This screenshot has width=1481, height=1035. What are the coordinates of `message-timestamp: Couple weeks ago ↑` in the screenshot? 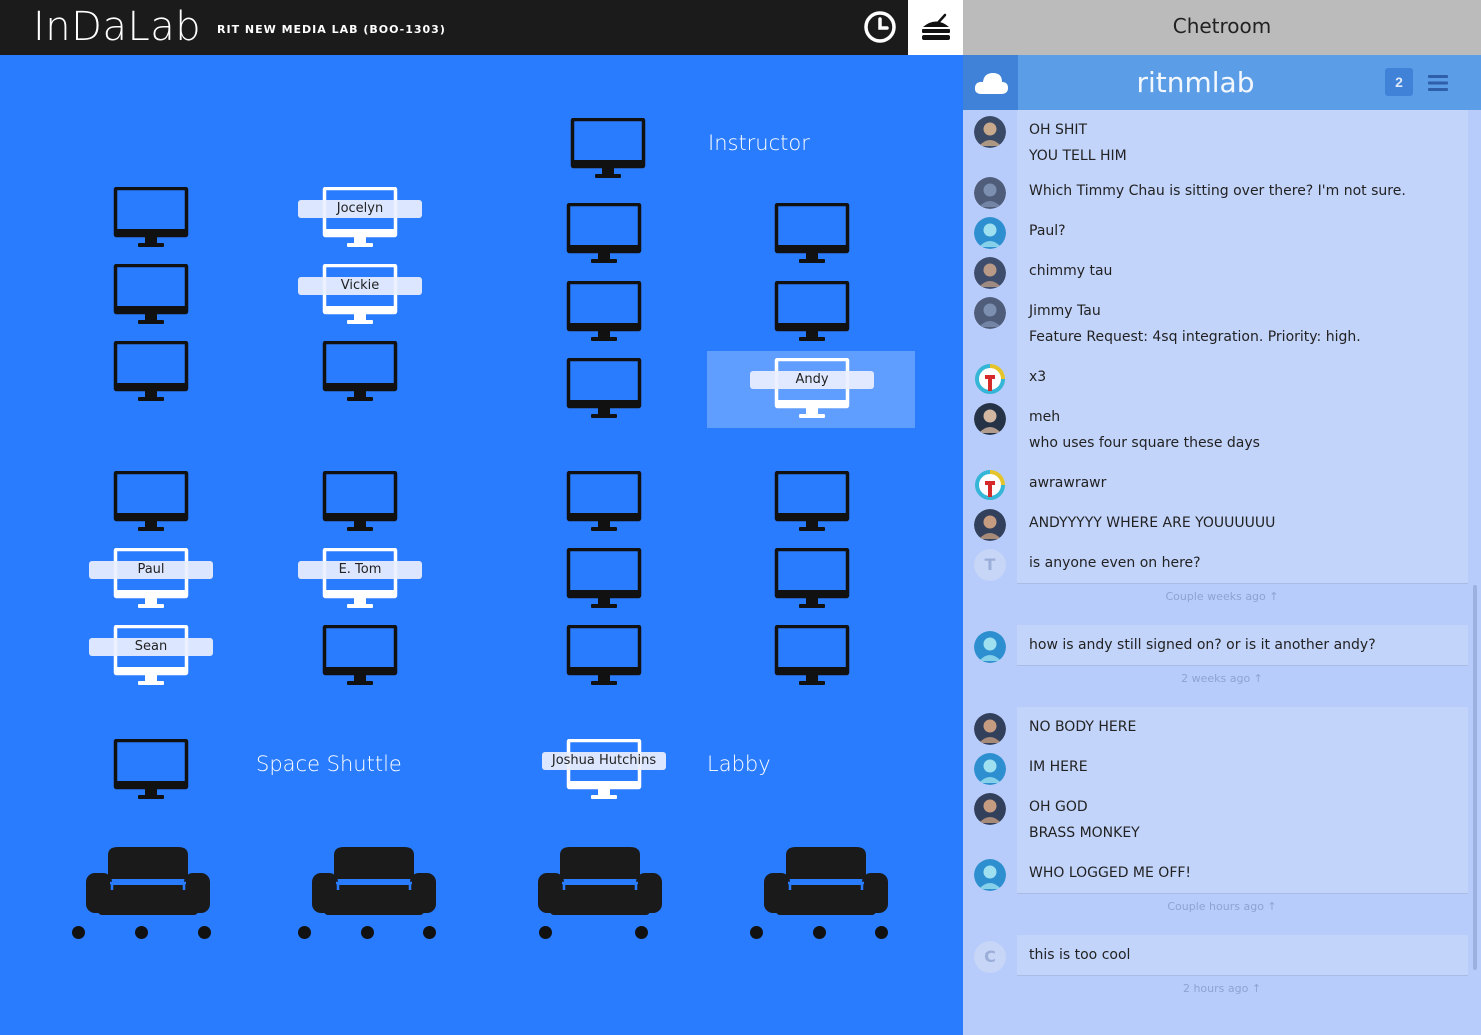 It's located at (1222, 596).